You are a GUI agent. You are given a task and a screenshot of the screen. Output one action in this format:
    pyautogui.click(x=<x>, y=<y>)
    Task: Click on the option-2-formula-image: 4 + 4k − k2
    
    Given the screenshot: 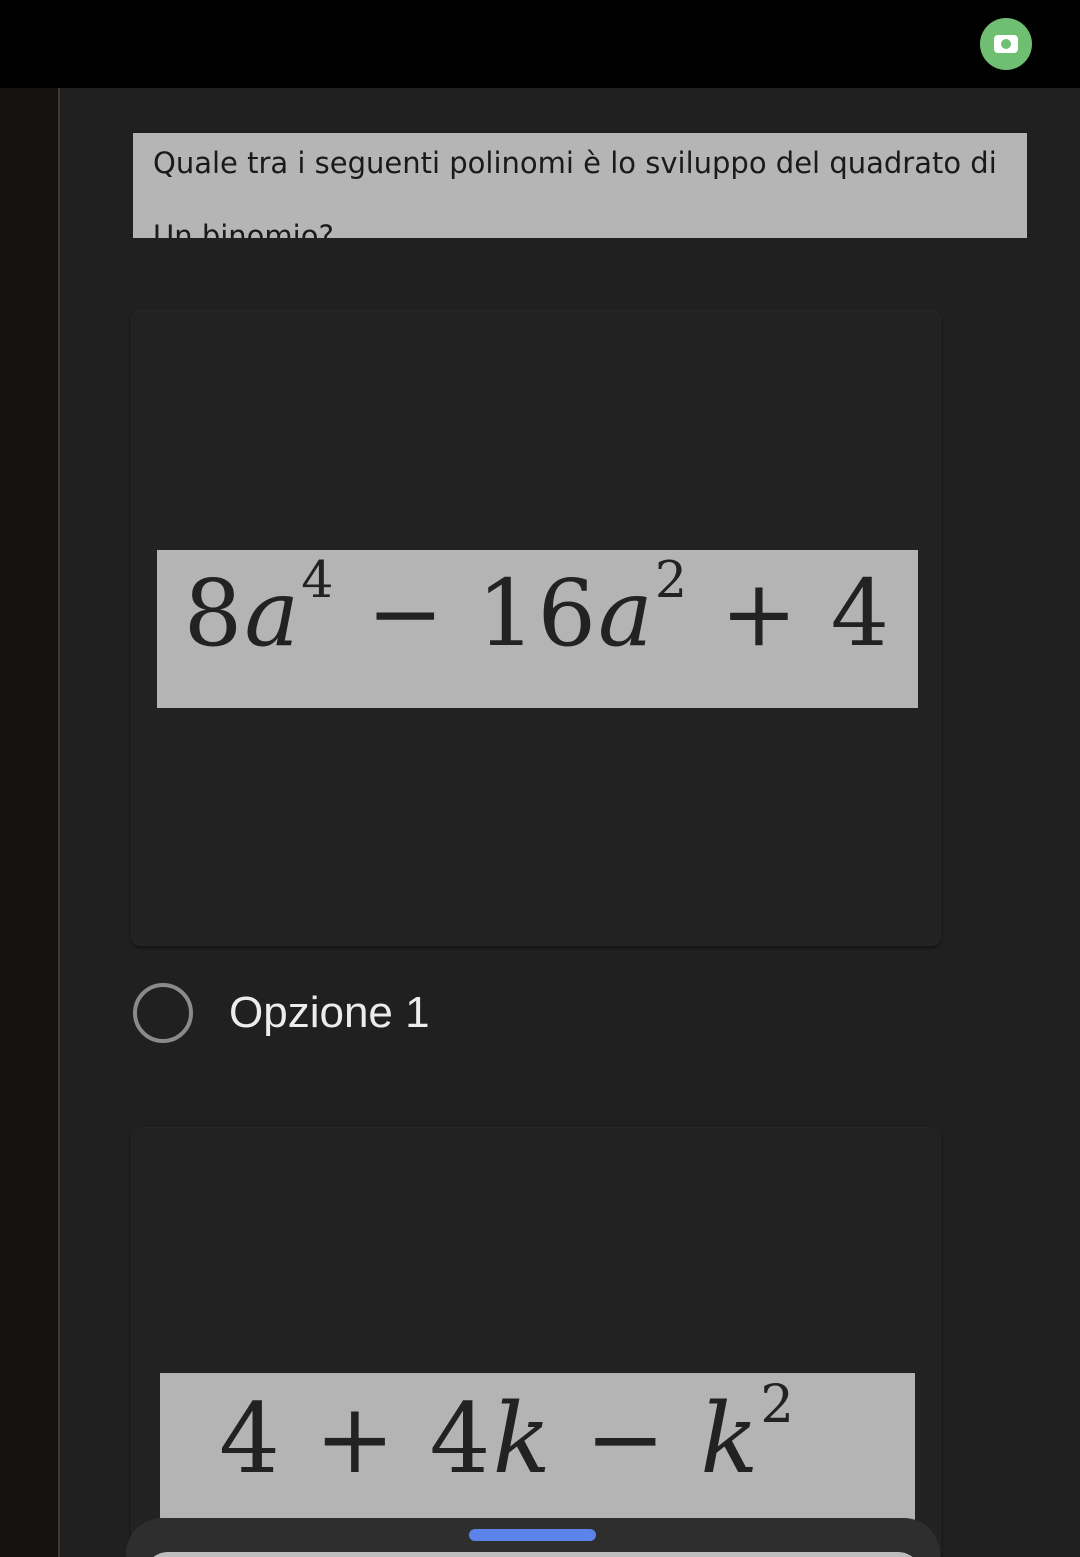 What is the action you would take?
    pyautogui.click(x=537, y=1453)
    